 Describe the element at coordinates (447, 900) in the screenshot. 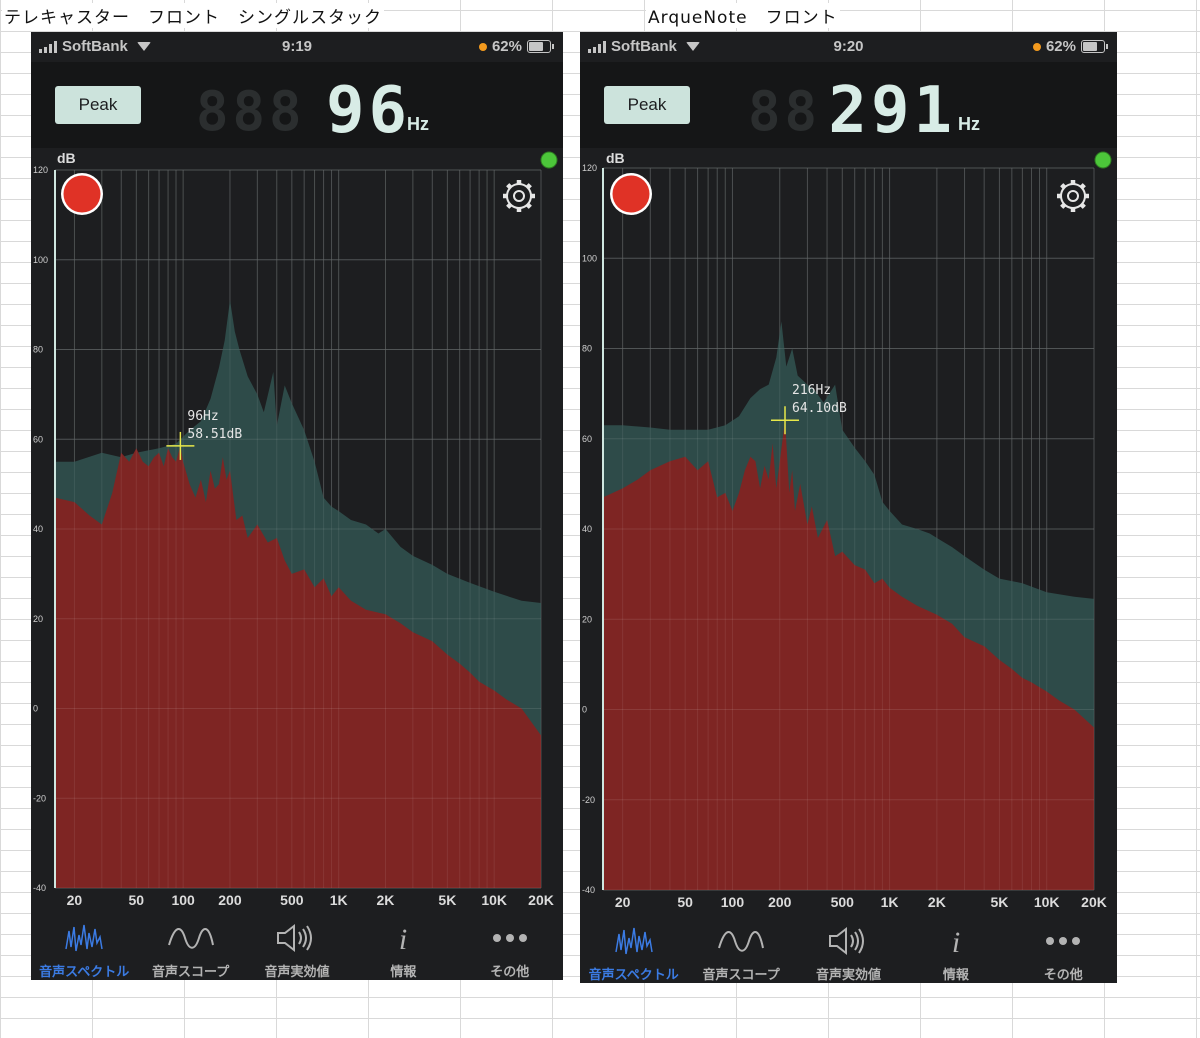

I see `x-tick-label: 5K` at that location.